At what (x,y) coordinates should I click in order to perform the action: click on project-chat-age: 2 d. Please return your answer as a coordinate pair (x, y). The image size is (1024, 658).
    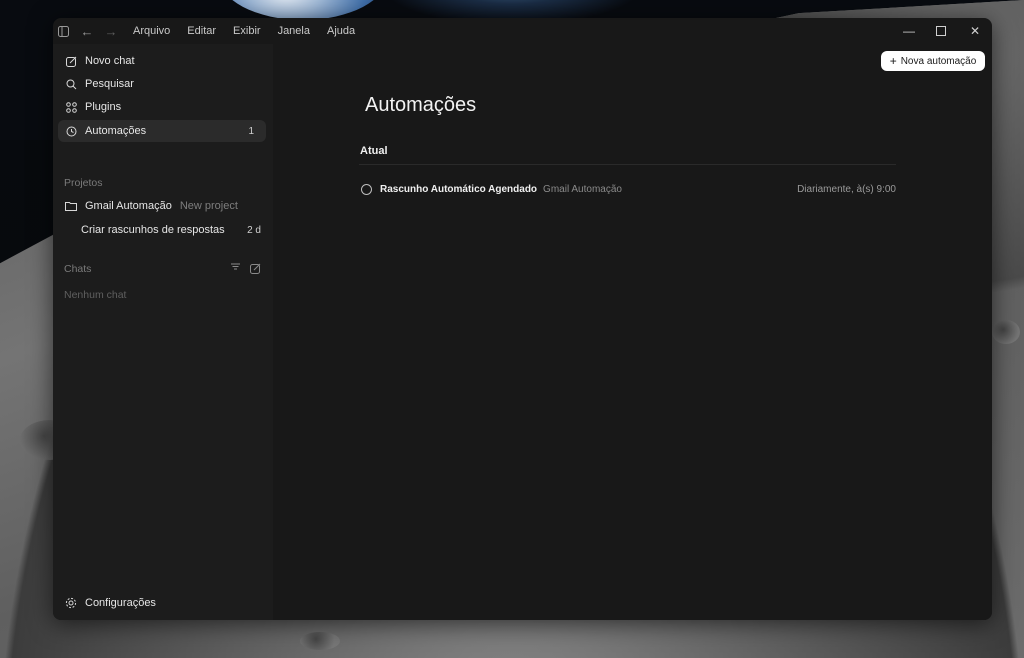
    Looking at the image, I should click on (254, 230).